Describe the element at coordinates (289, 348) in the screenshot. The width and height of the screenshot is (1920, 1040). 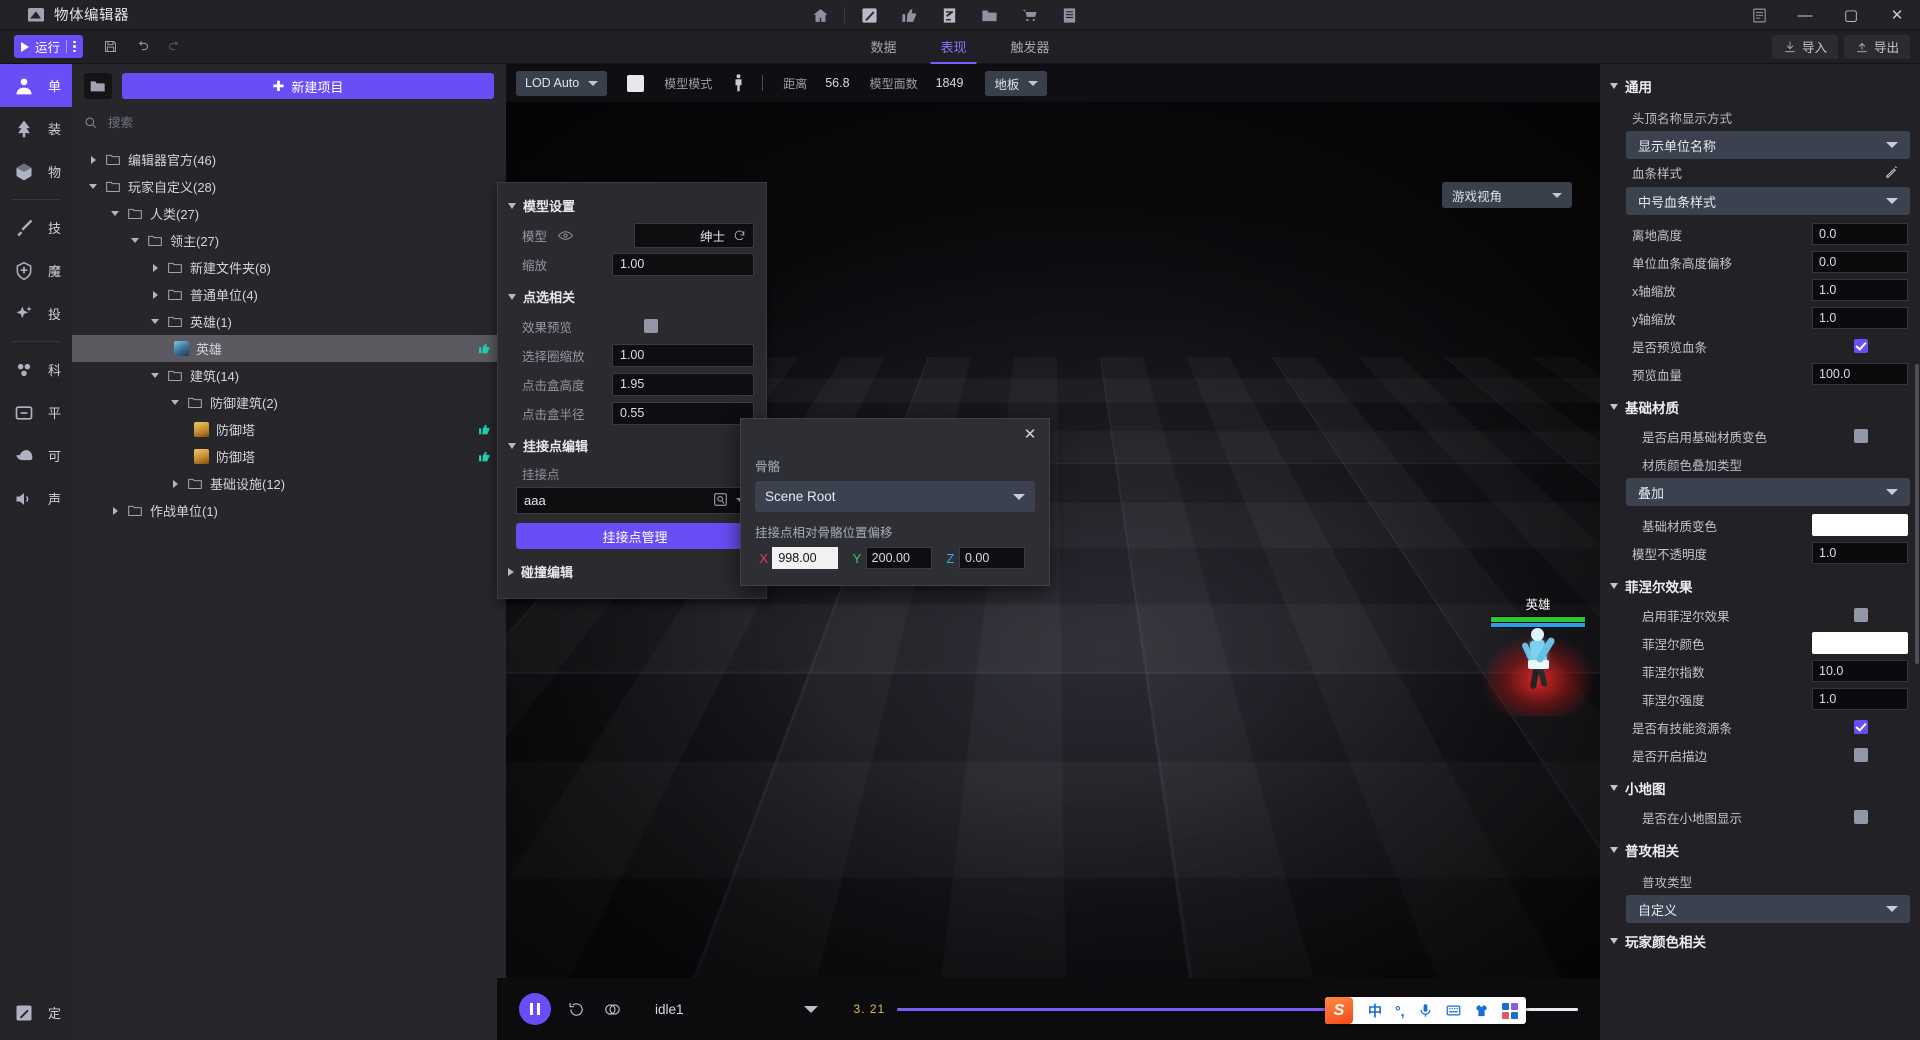
I see `tree-node-hero-unit: 英雄` at that location.